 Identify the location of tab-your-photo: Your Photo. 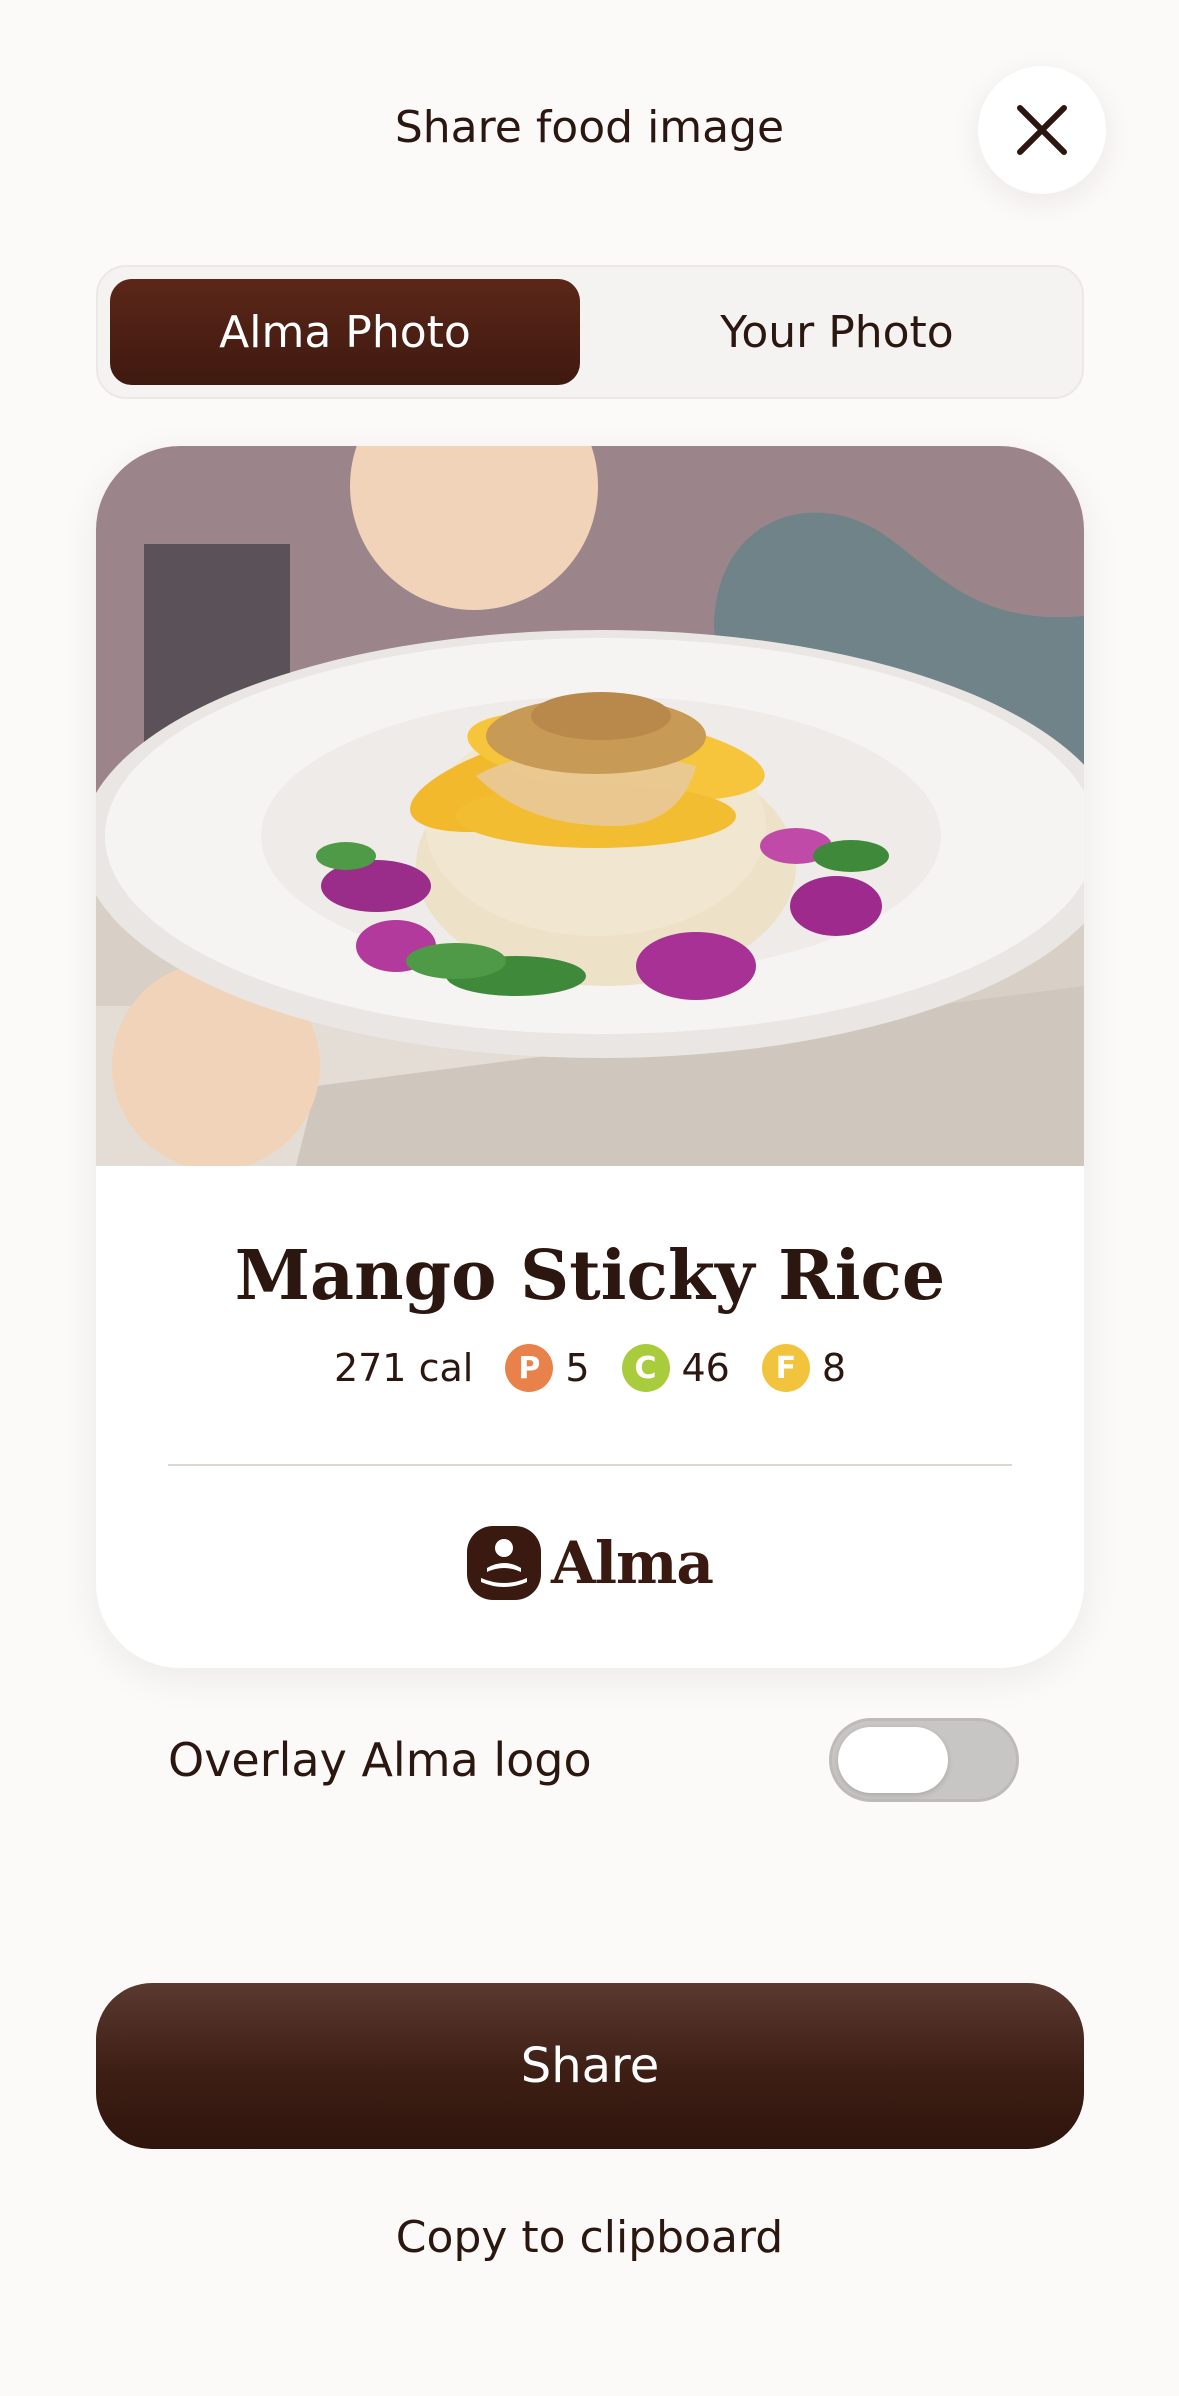
(837, 332).